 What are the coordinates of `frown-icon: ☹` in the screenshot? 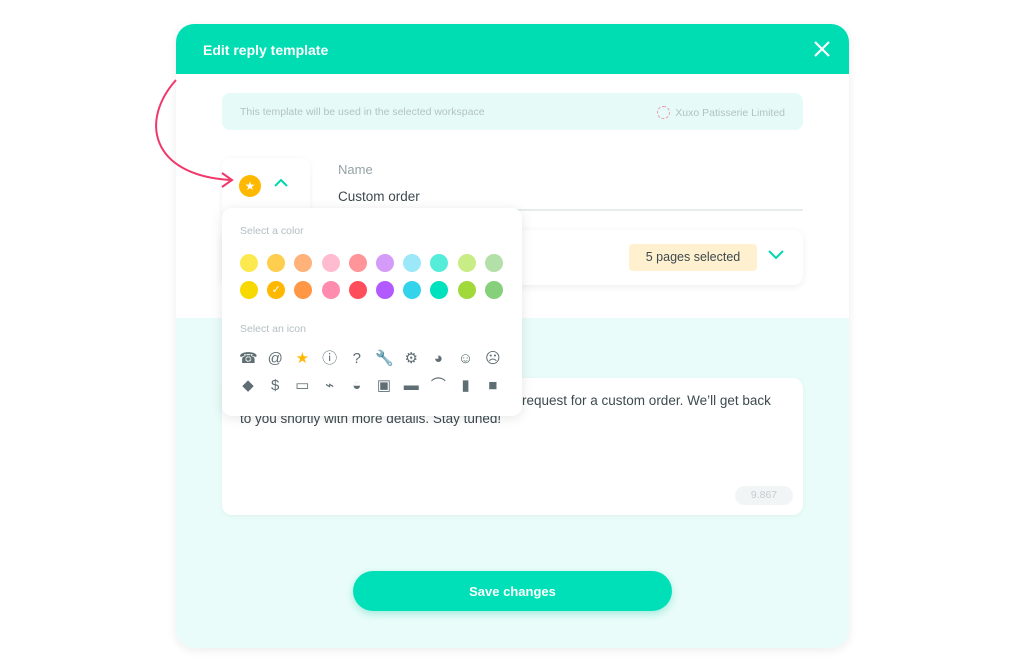 It's located at (493, 359).